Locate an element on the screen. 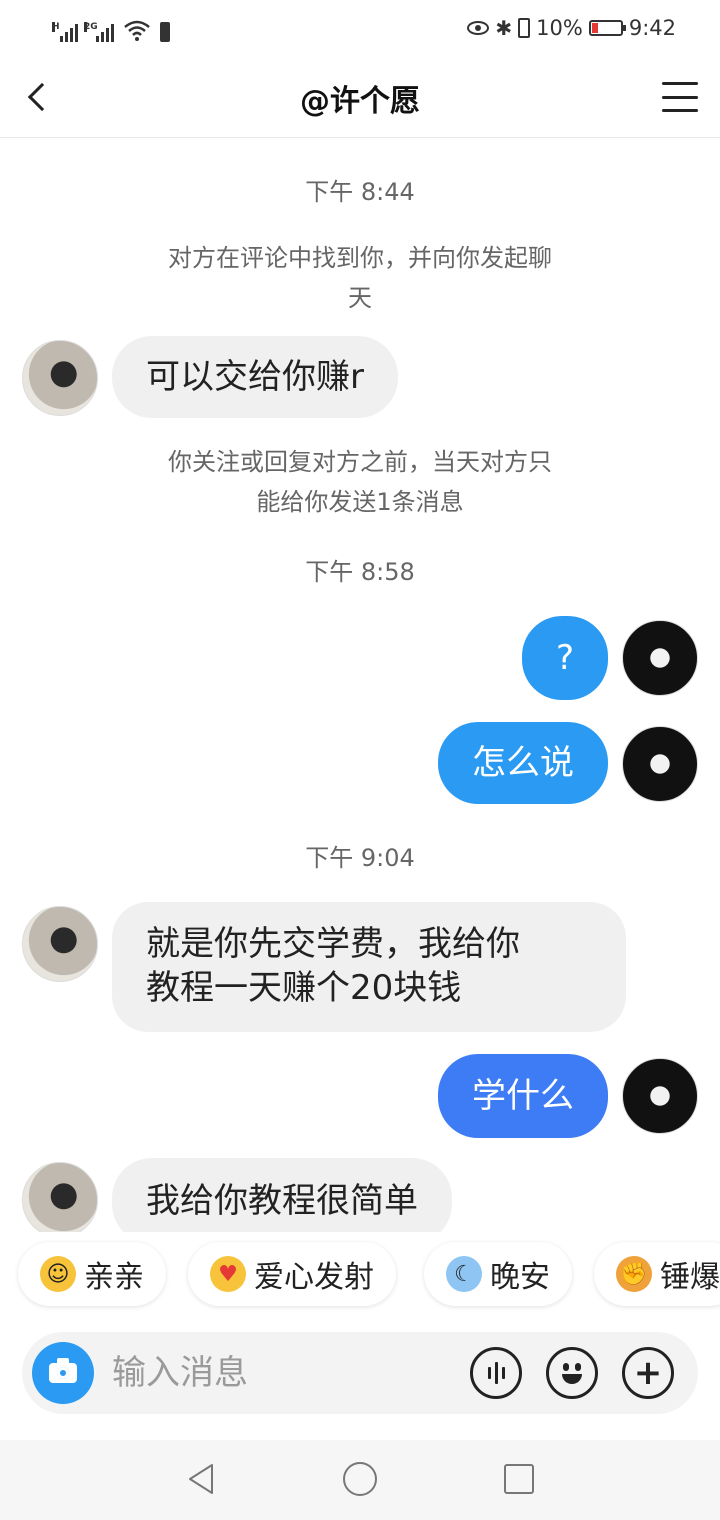  sticker-label: 锤爆 is located at coordinates (690, 1277).